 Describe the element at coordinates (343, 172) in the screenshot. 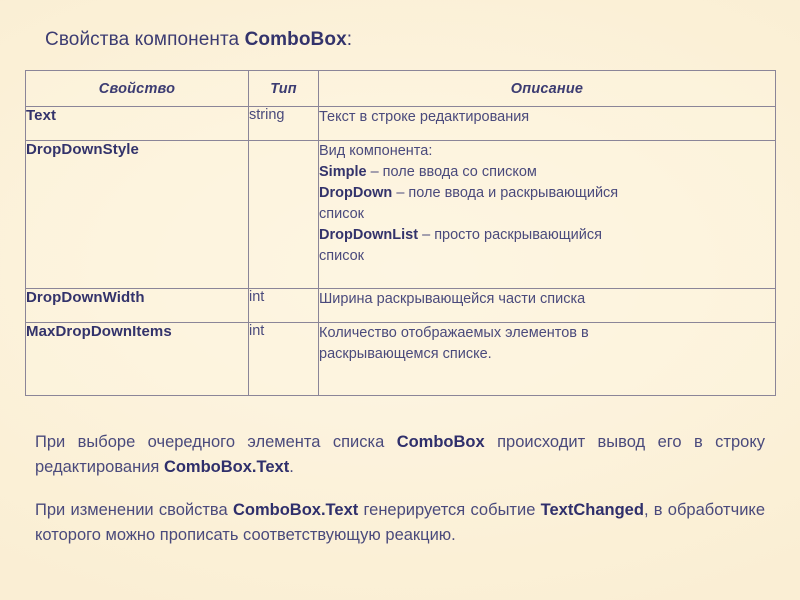

I see `description-keyword: Simple` at that location.